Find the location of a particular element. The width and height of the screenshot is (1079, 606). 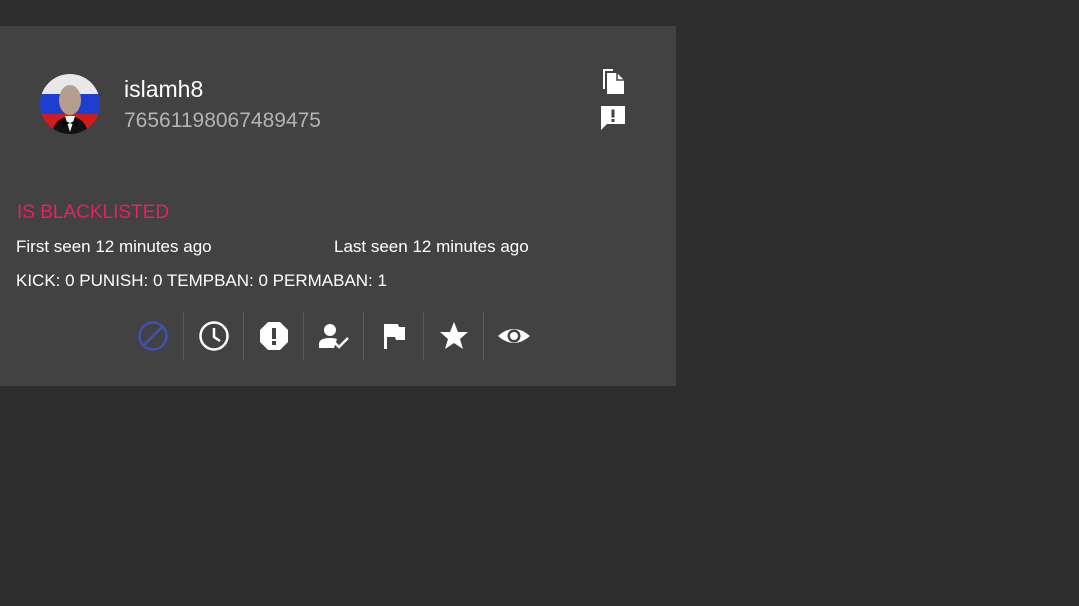

report-button is located at coordinates (613, 118).